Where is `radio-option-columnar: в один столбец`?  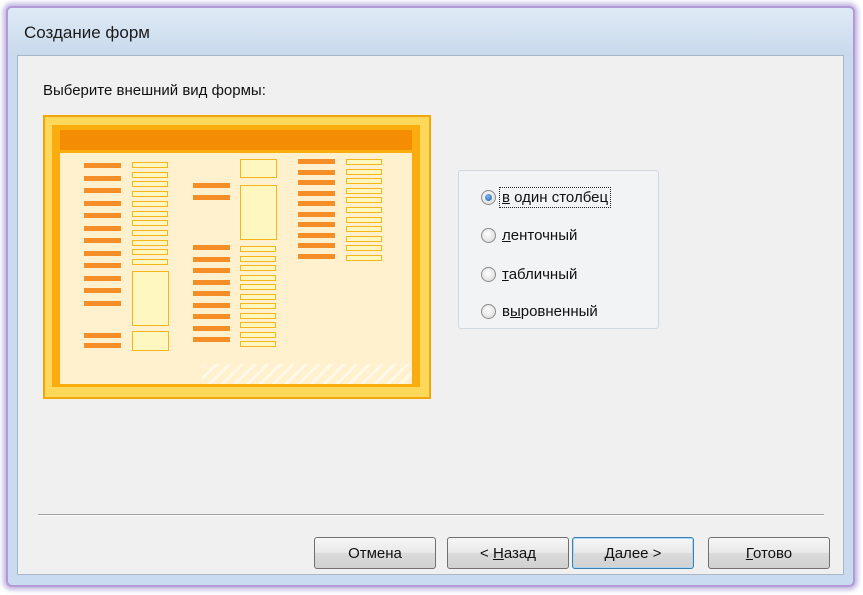 radio-option-columnar: в один столбец is located at coordinates (546, 197).